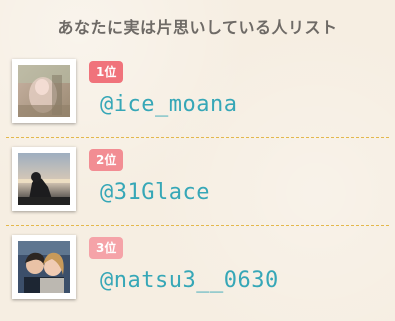  I want to click on user-handle: @31Glace, so click(155, 192).